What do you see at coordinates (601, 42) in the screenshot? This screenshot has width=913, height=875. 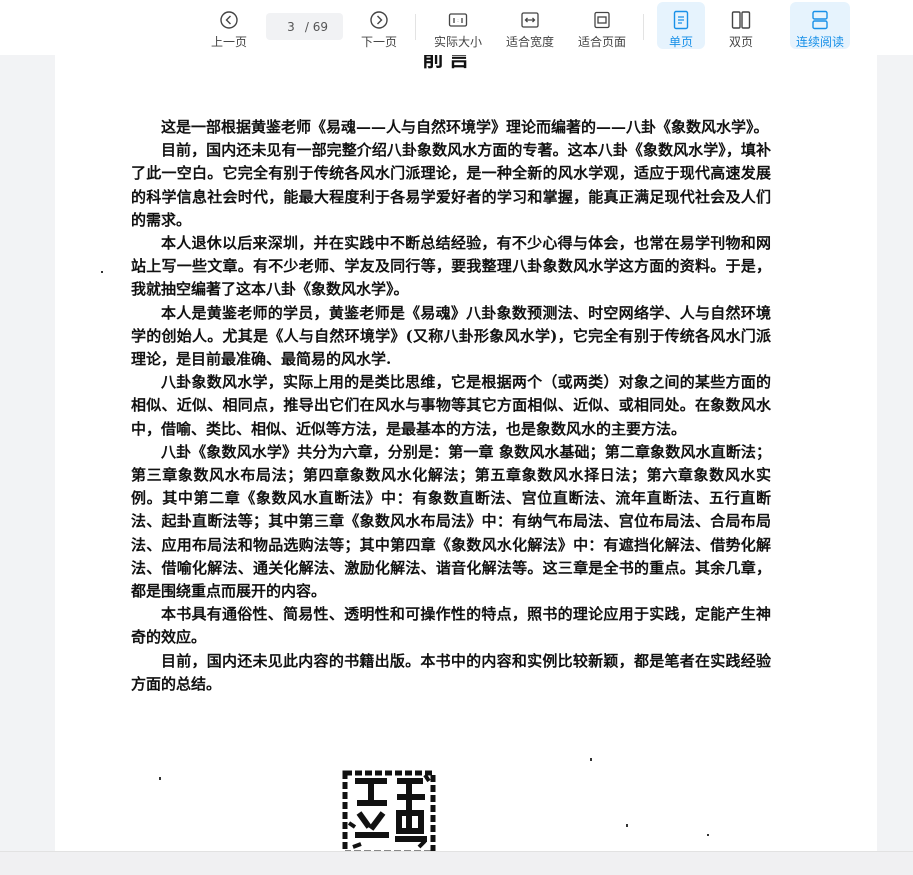 I see `fit-page-label: 适合页面` at bounding box center [601, 42].